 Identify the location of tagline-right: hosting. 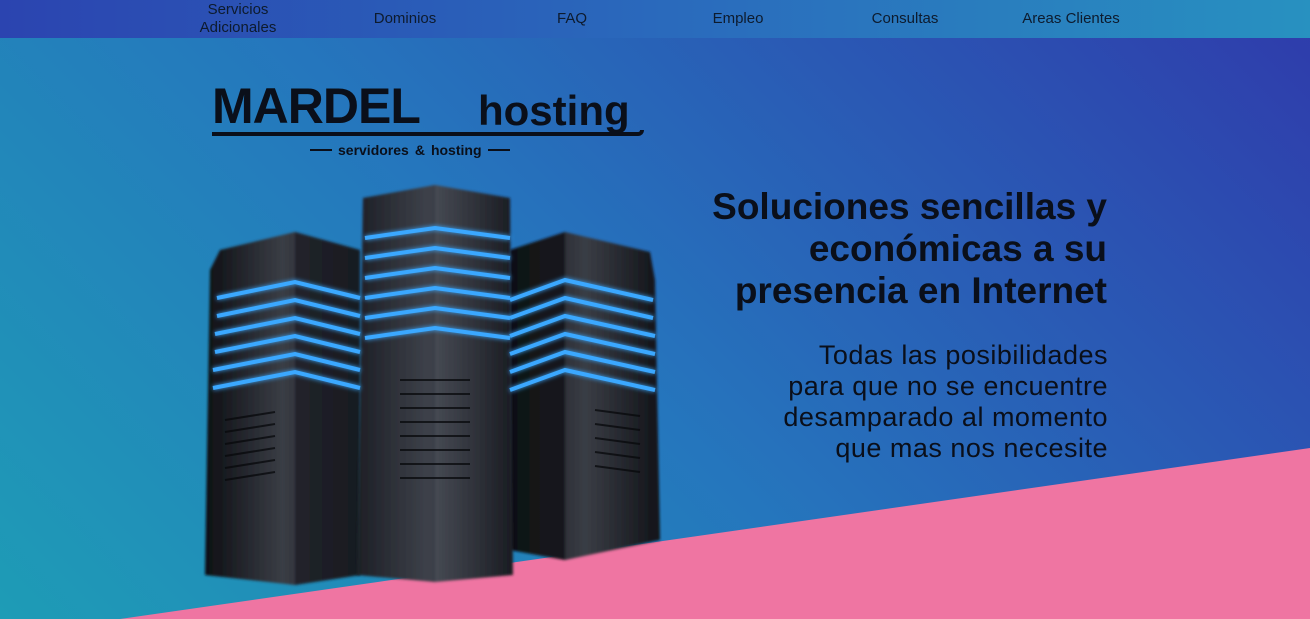
(456, 150).